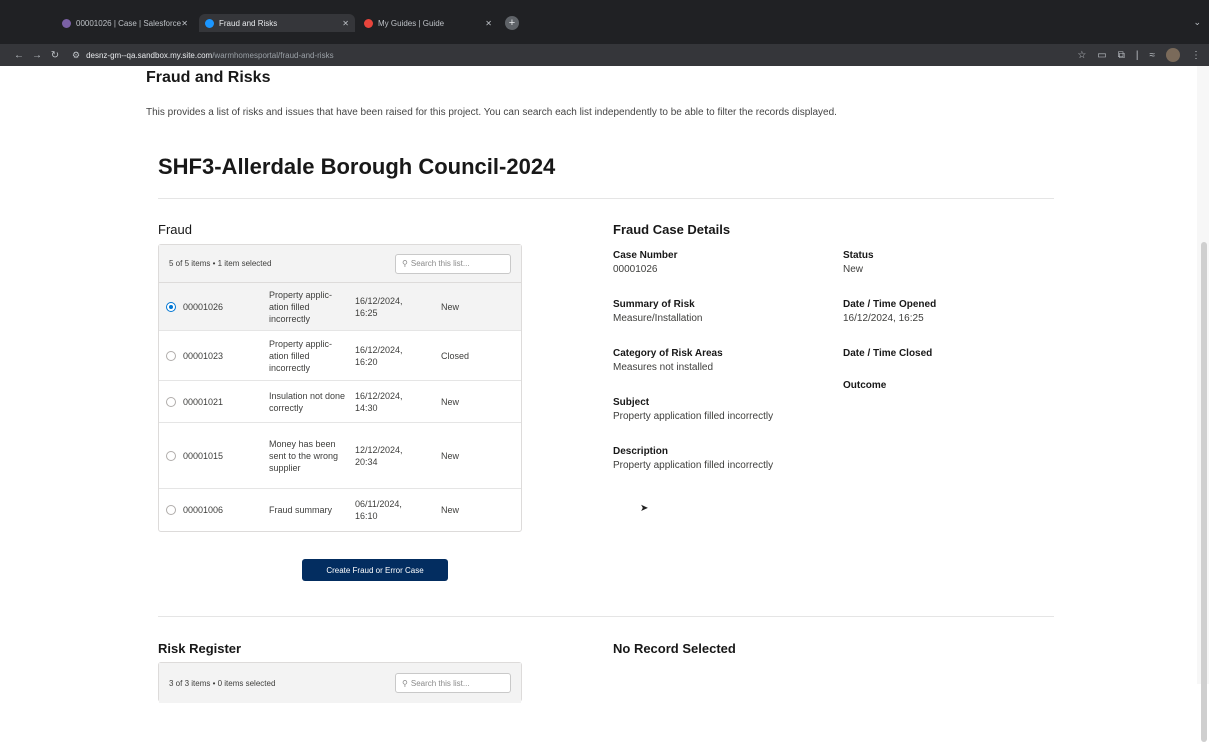 Image resolution: width=1209 pixels, height=742 pixels. What do you see at coordinates (641, 451) in the screenshot?
I see `detail-label: Description` at bounding box center [641, 451].